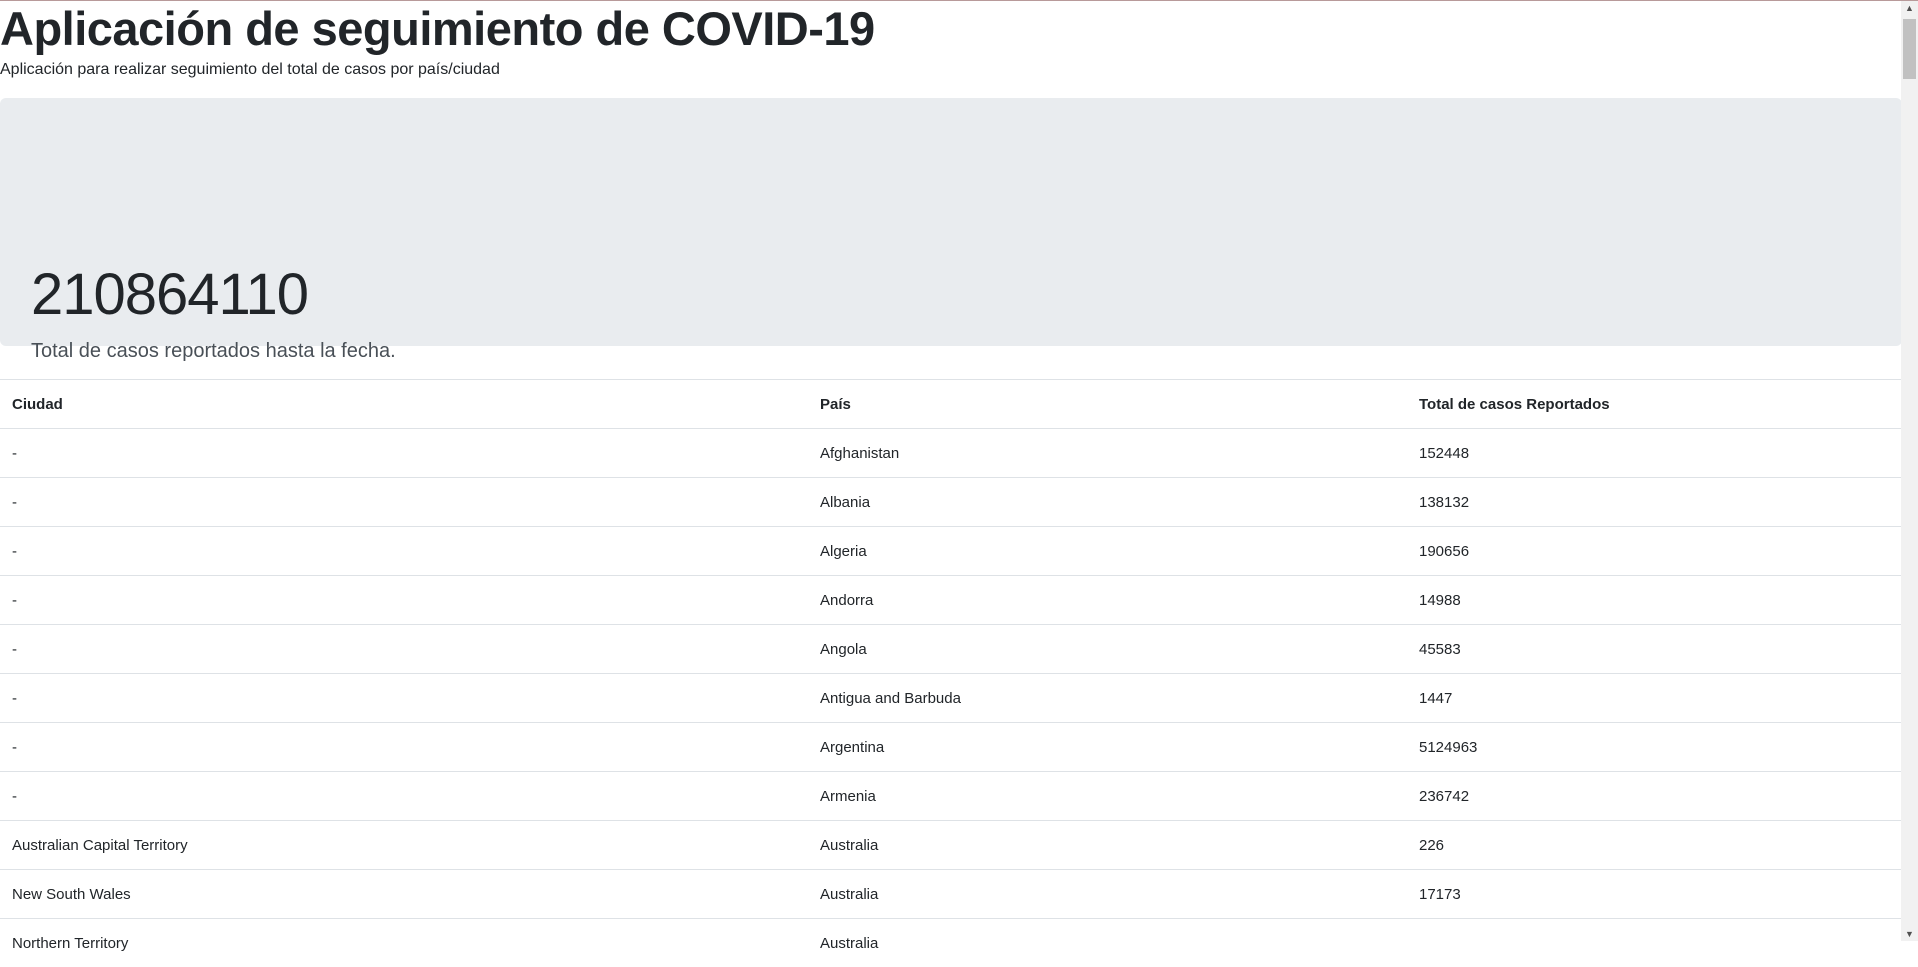  What do you see at coordinates (1909, 471) in the screenshot?
I see `vertical-scrollbar: ▲ ▼` at bounding box center [1909, 471].